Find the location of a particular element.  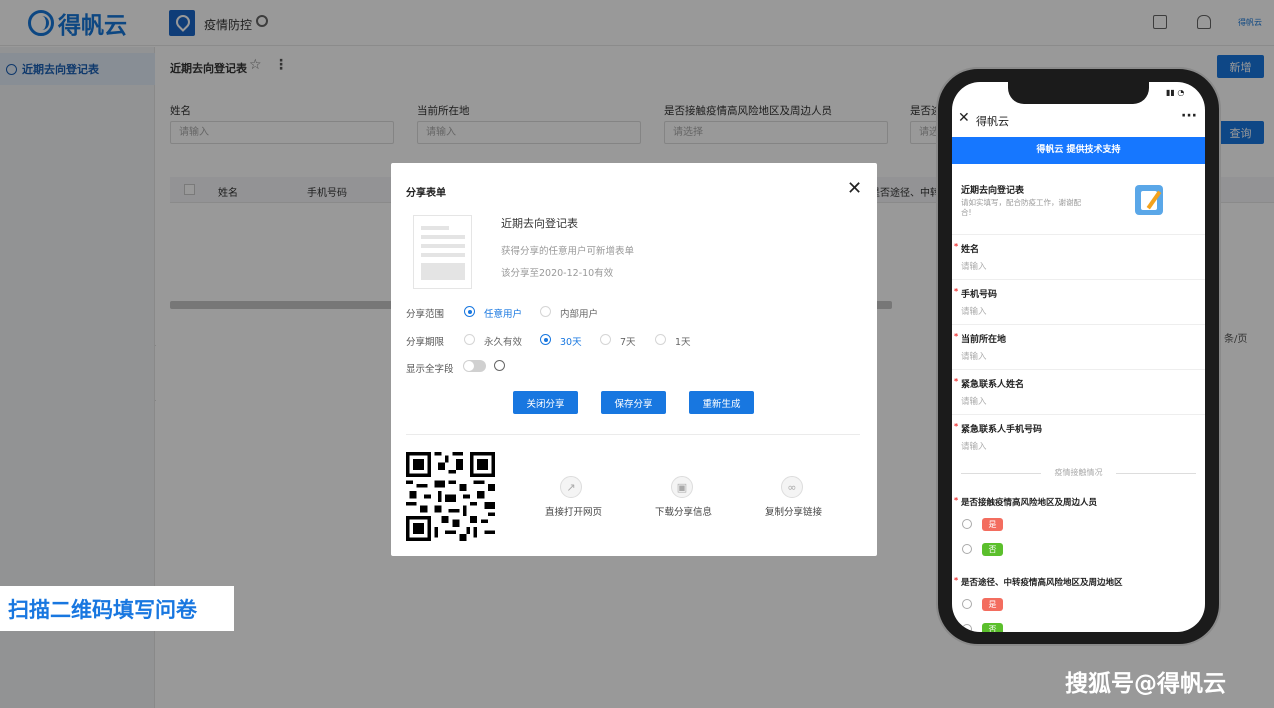

phone-form-desc: 请如实填写，配合防疫工作，谢谢配合! is located at coordinates (1021, 207).